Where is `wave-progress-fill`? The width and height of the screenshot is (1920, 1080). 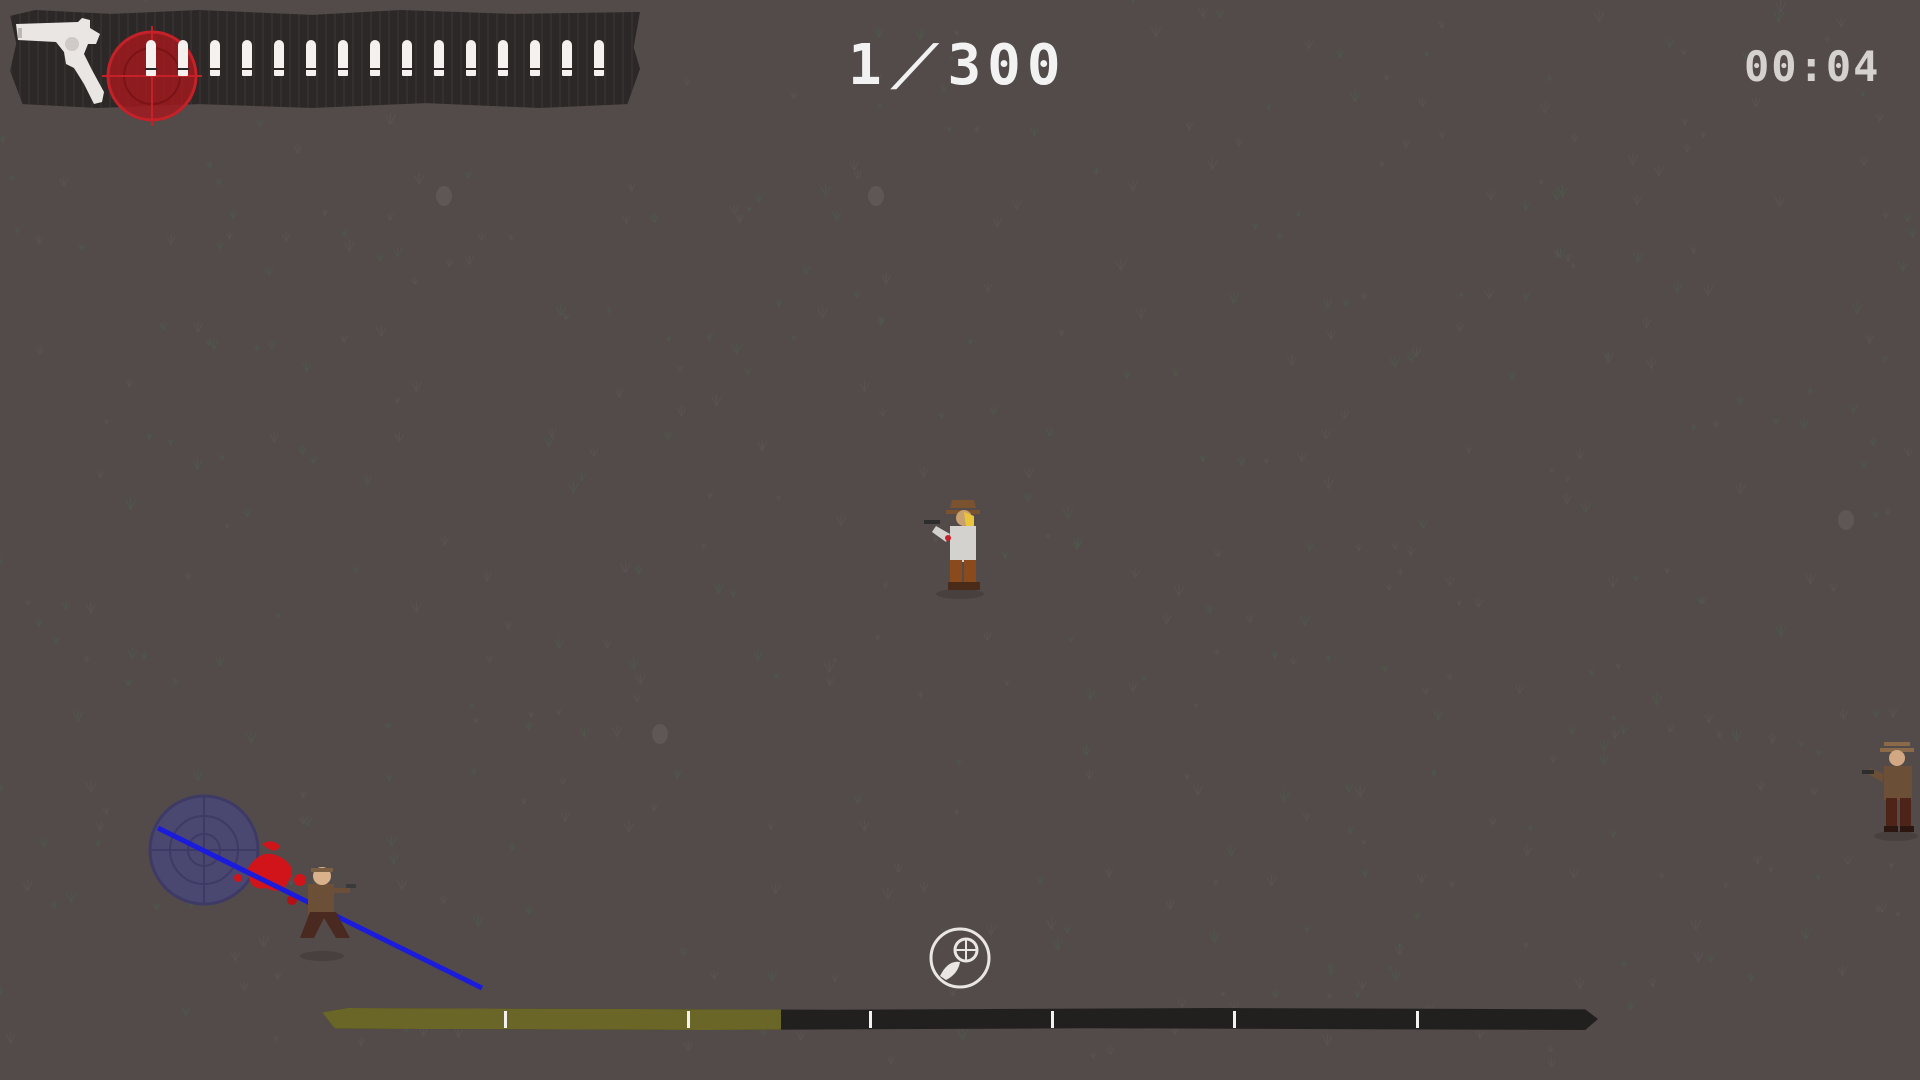
wave-progress-fill is located at coordinates (552, 1019).